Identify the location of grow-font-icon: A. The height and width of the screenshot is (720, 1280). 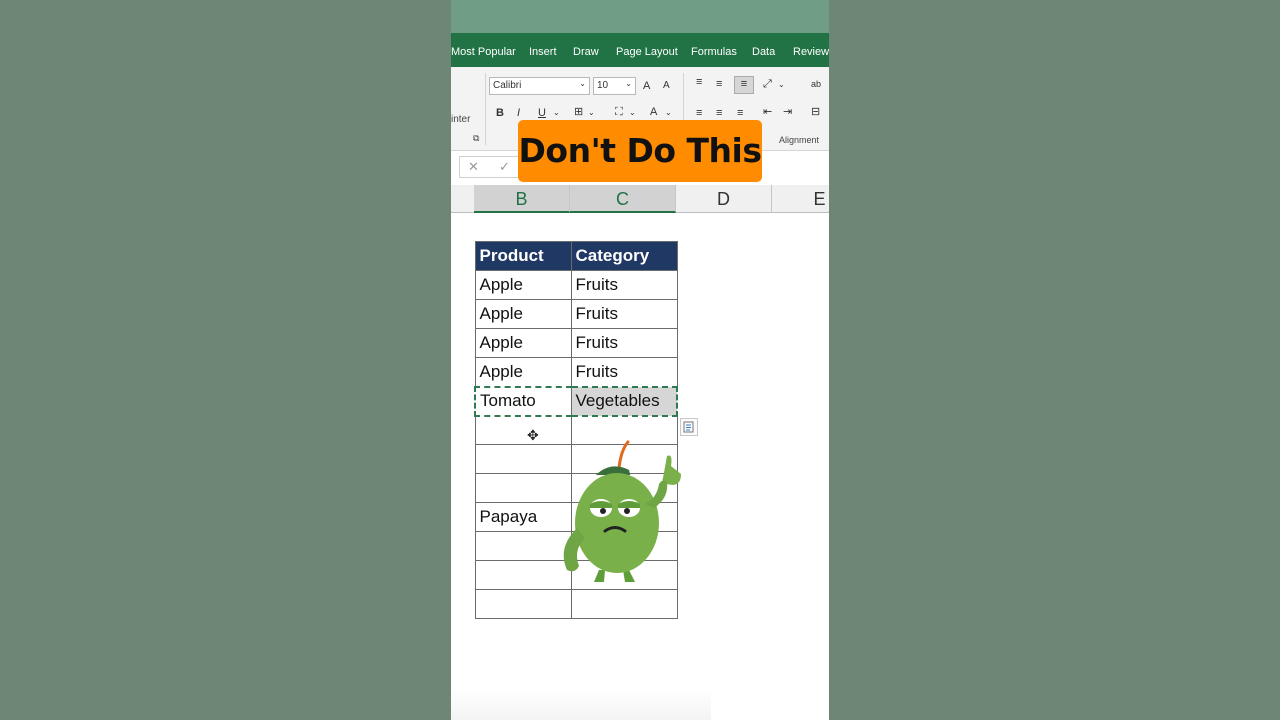
(646, 86).